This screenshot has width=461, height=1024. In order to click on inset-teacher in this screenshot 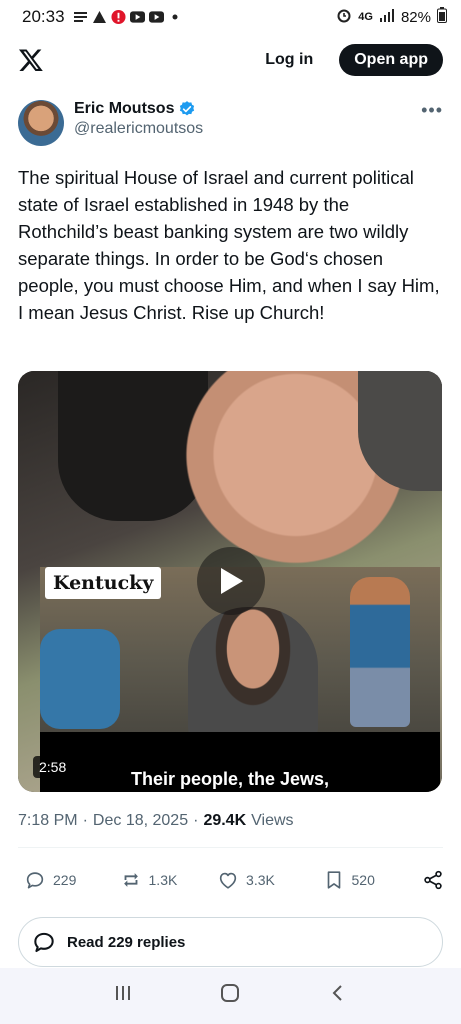, I will do `click(380, 652)`.